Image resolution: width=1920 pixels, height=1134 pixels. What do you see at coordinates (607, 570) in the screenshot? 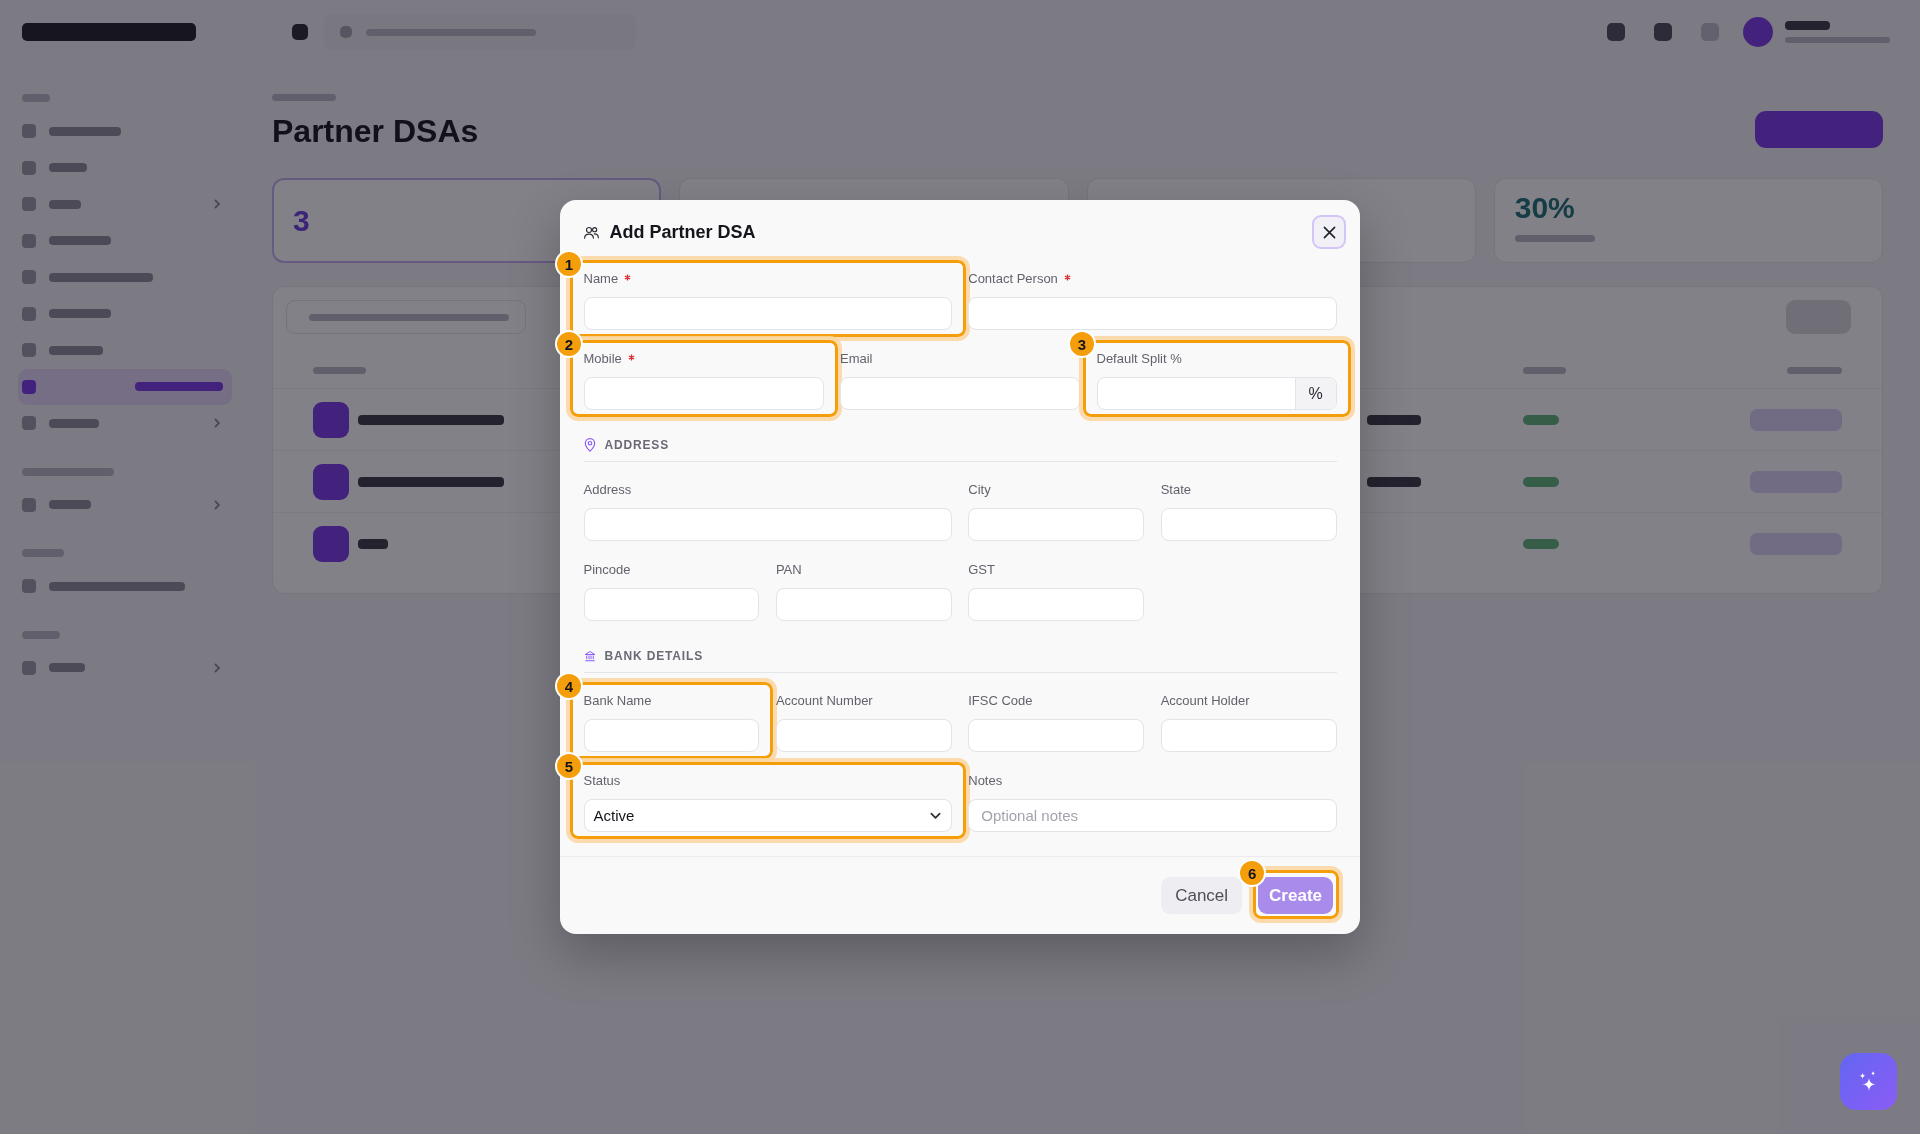
I see `field-label: Pincode` at bounding box center [607, 570].